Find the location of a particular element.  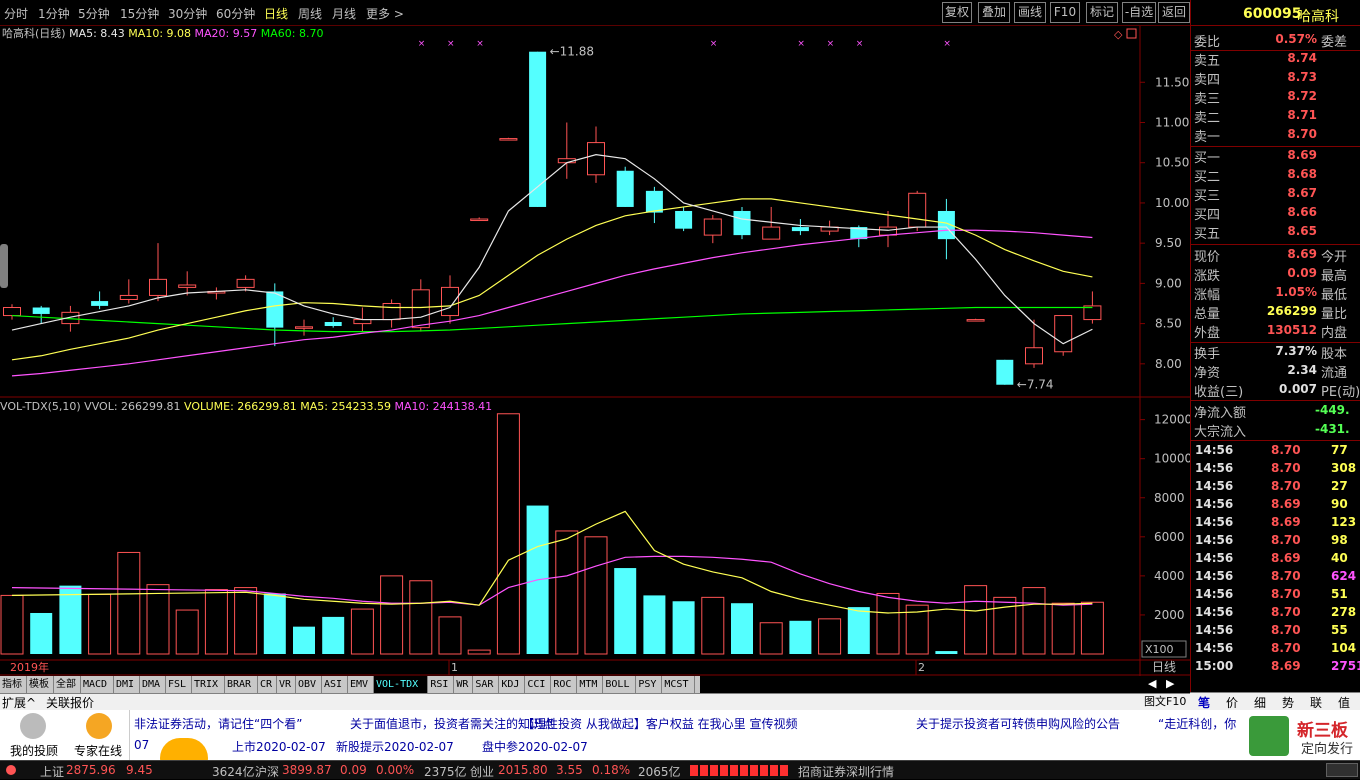

indicator-tab-19: CCI is located at coordinates (538, 684).